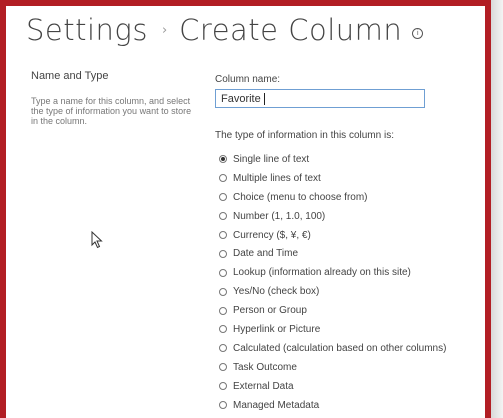  What do you see at coordinates (276, 405) in the screenshot?
I see `radio-label: Managed Metadata` at bounding box center [276, 405].